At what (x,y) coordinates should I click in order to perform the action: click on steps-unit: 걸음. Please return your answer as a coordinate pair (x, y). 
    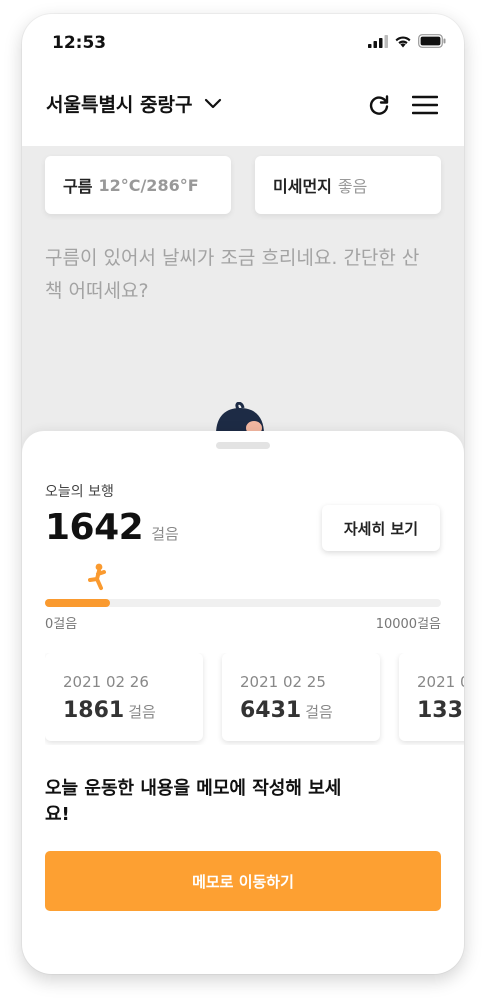
    Looking at the image, I should click on (165, 534).